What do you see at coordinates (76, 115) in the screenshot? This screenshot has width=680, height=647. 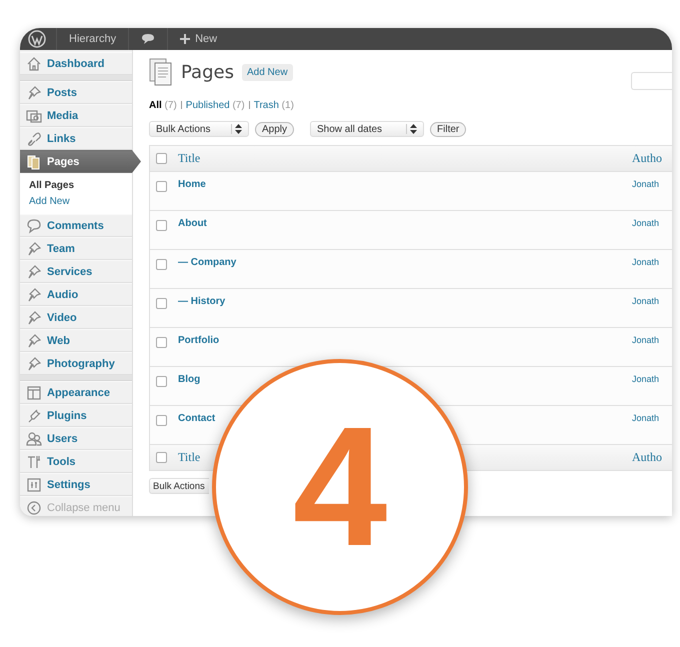 I see `menu-item: Media` at bounding box center [76, 115].